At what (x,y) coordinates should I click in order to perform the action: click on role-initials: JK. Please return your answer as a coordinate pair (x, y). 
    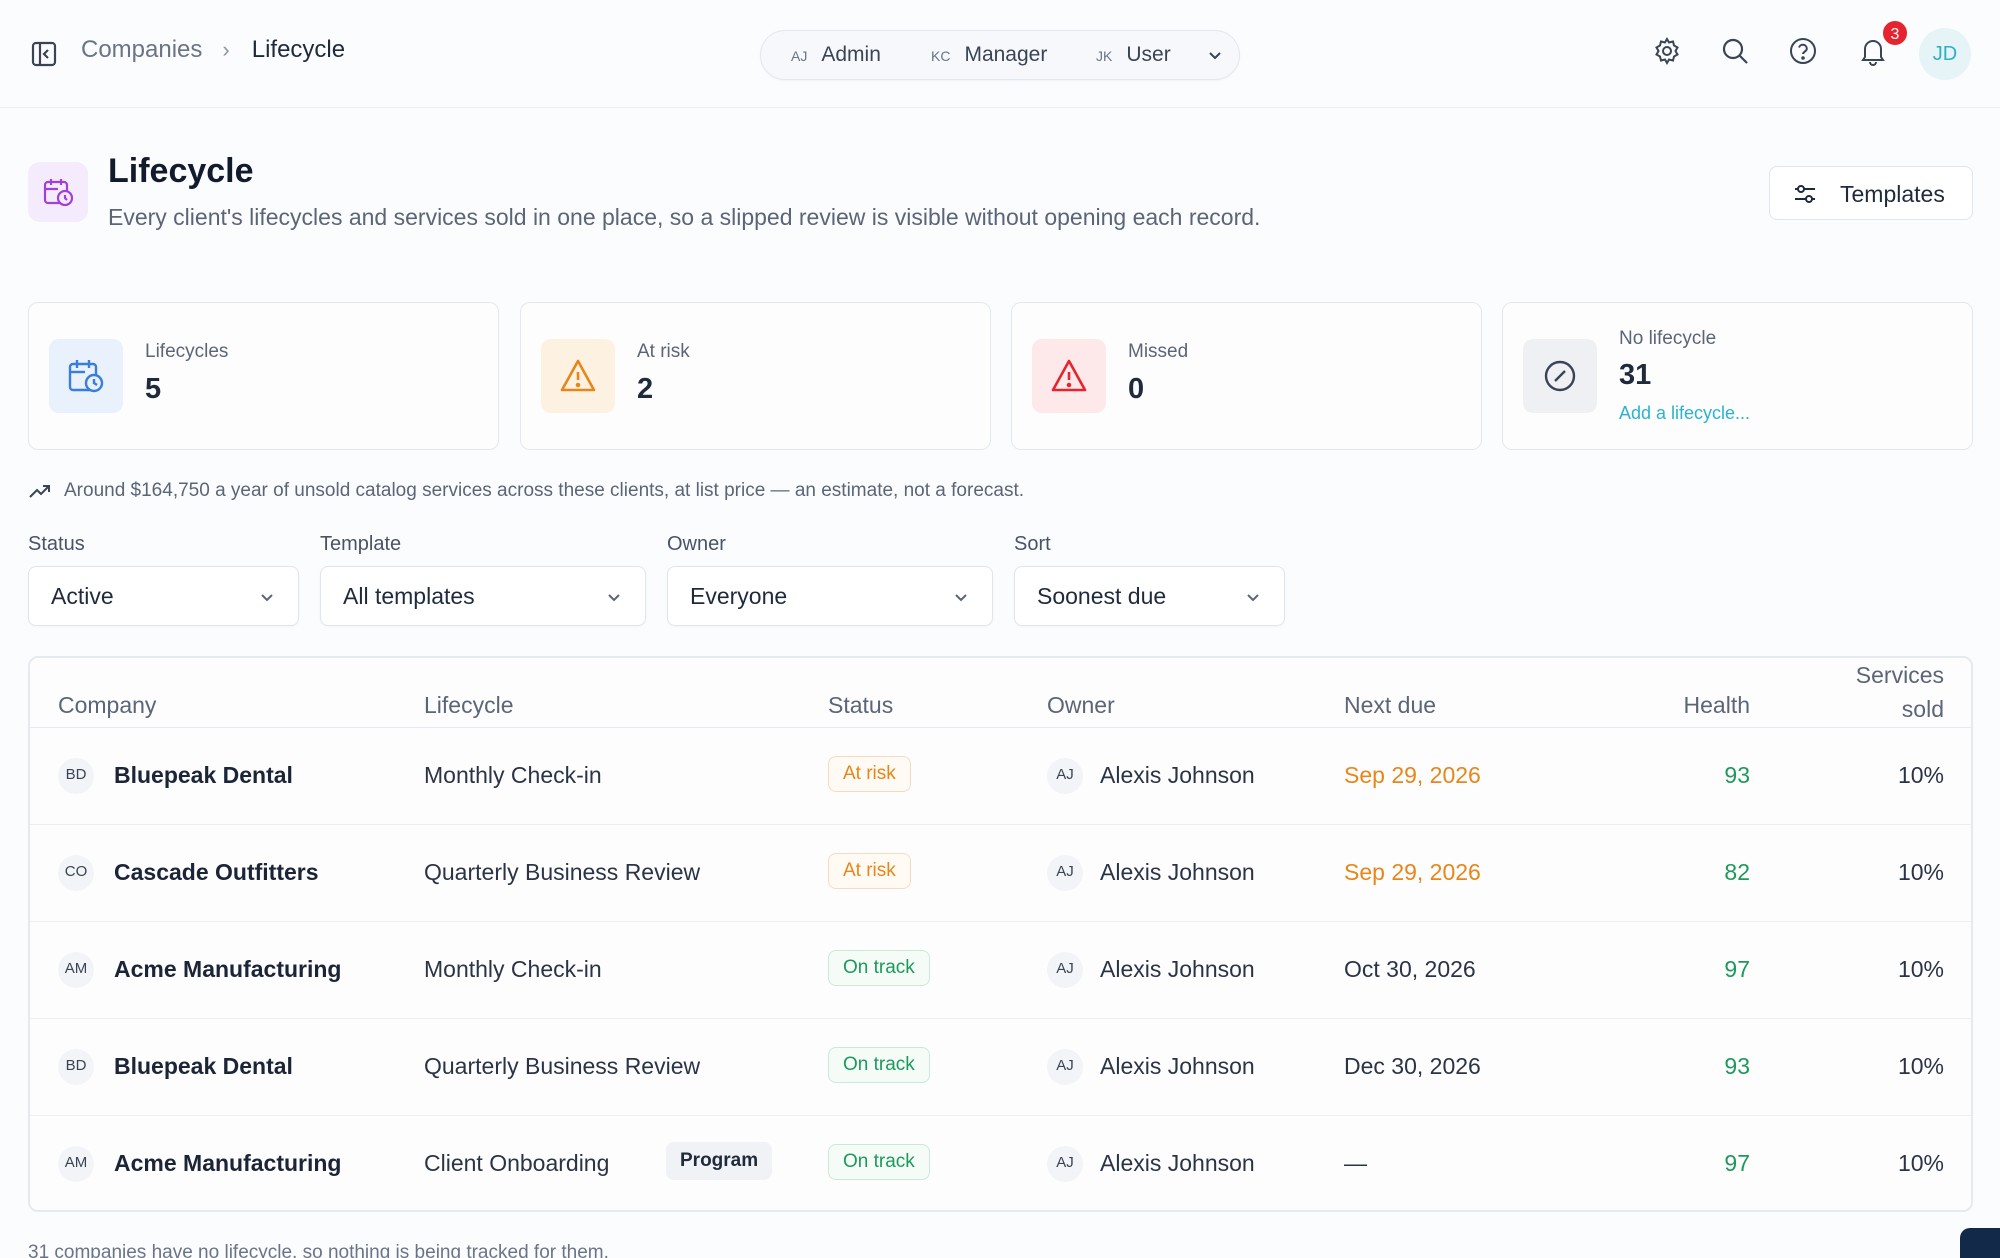
    Looking at the image, I should click on (1104, 56).